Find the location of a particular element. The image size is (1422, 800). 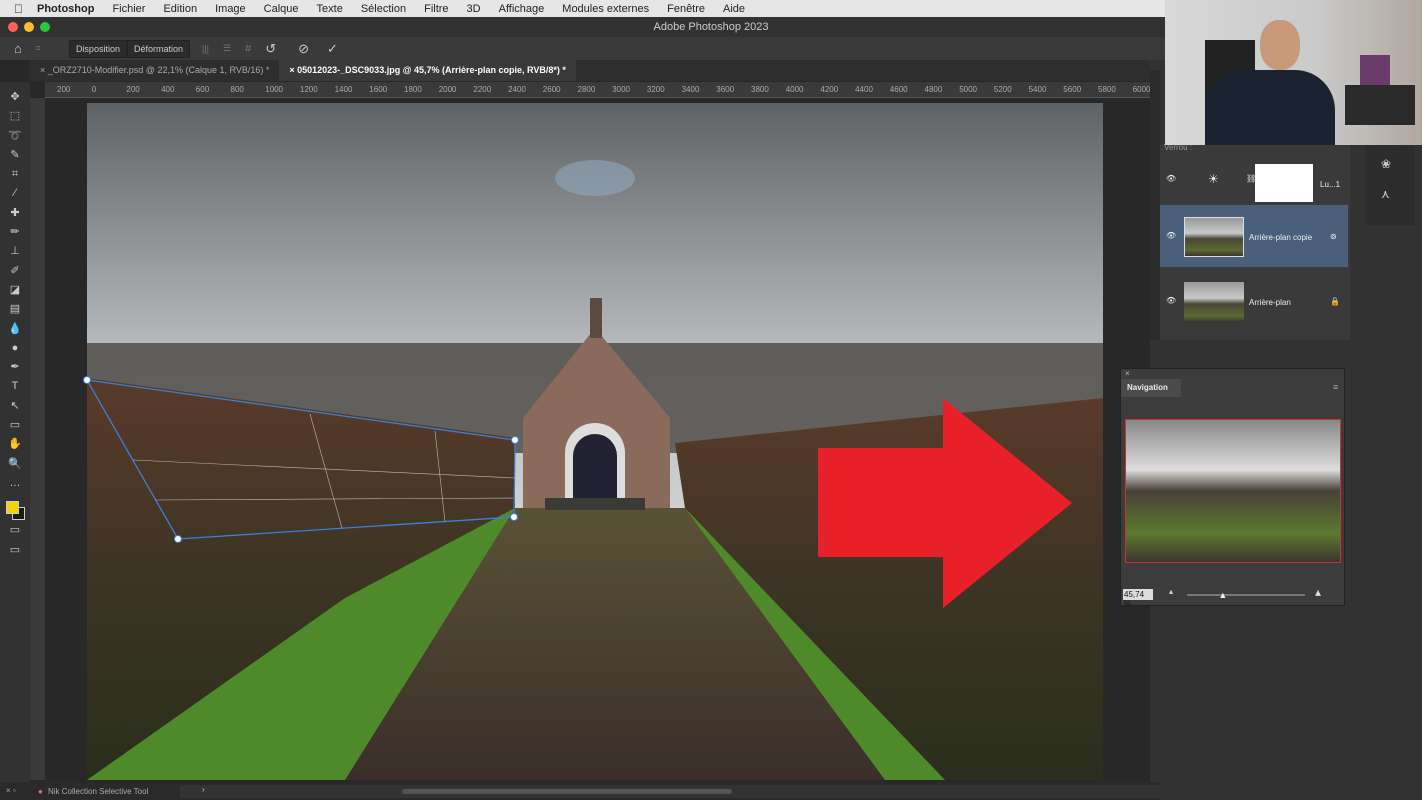

menu-aide: Aide is located at coordinates (734, 9).